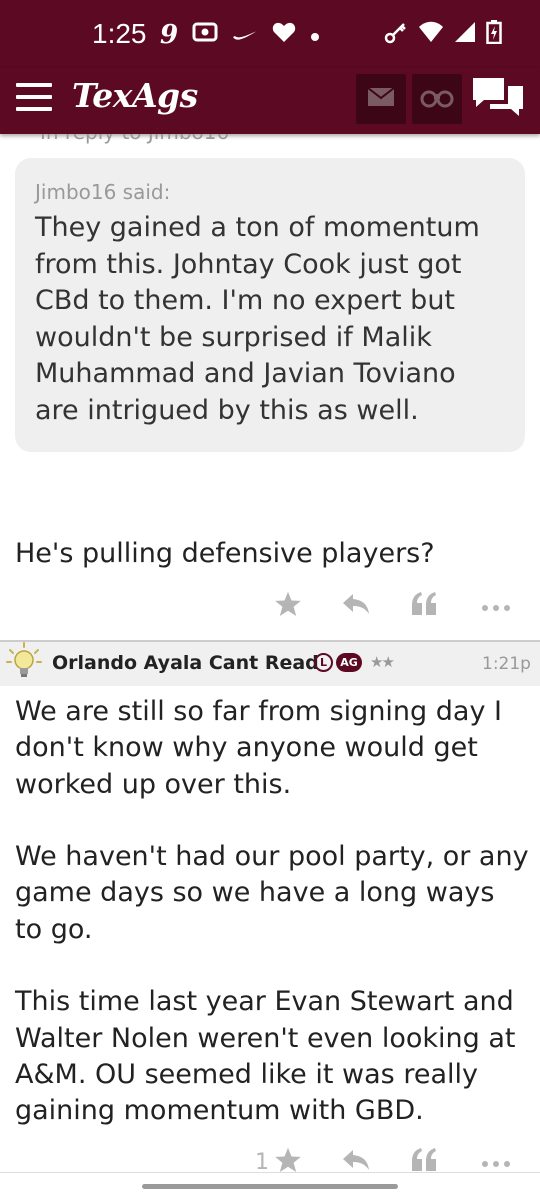 The image size is (540, 1200). I want to click on nike-swoosh-icon, so click(245, 35).